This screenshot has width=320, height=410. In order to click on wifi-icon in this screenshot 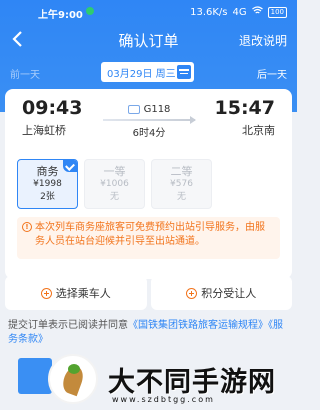, I will do `click(257, 12)`.